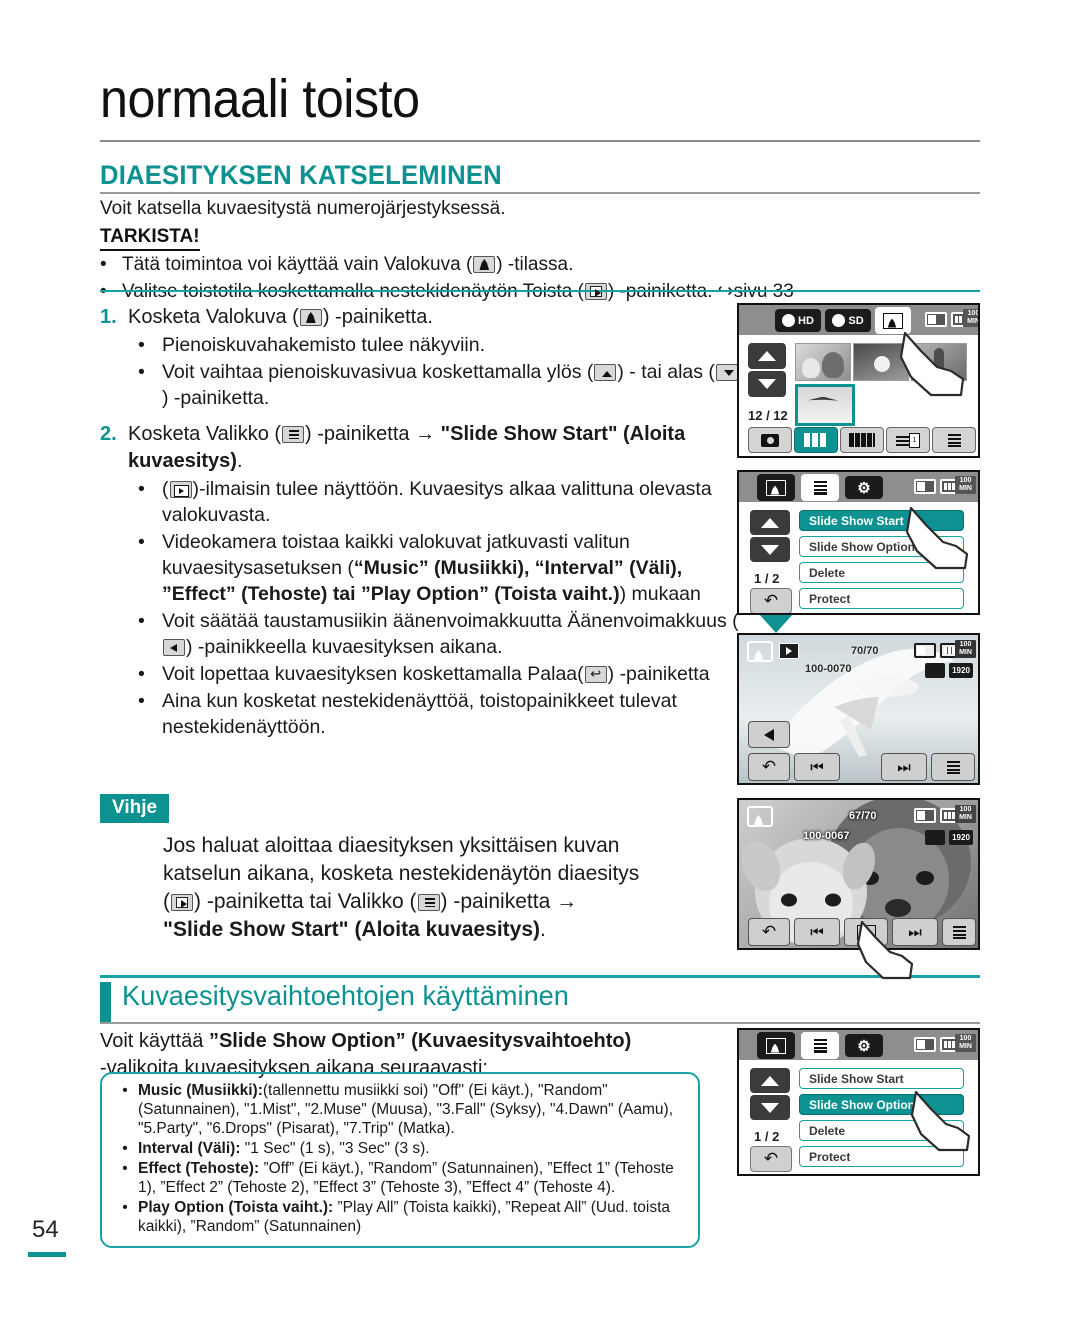 Image resolution: width=1080 pixels, height=1328 pixels. Describe the element at coordinates (828, 669) in the screenshot. I see `photo-filename: 100-0070` at that location.